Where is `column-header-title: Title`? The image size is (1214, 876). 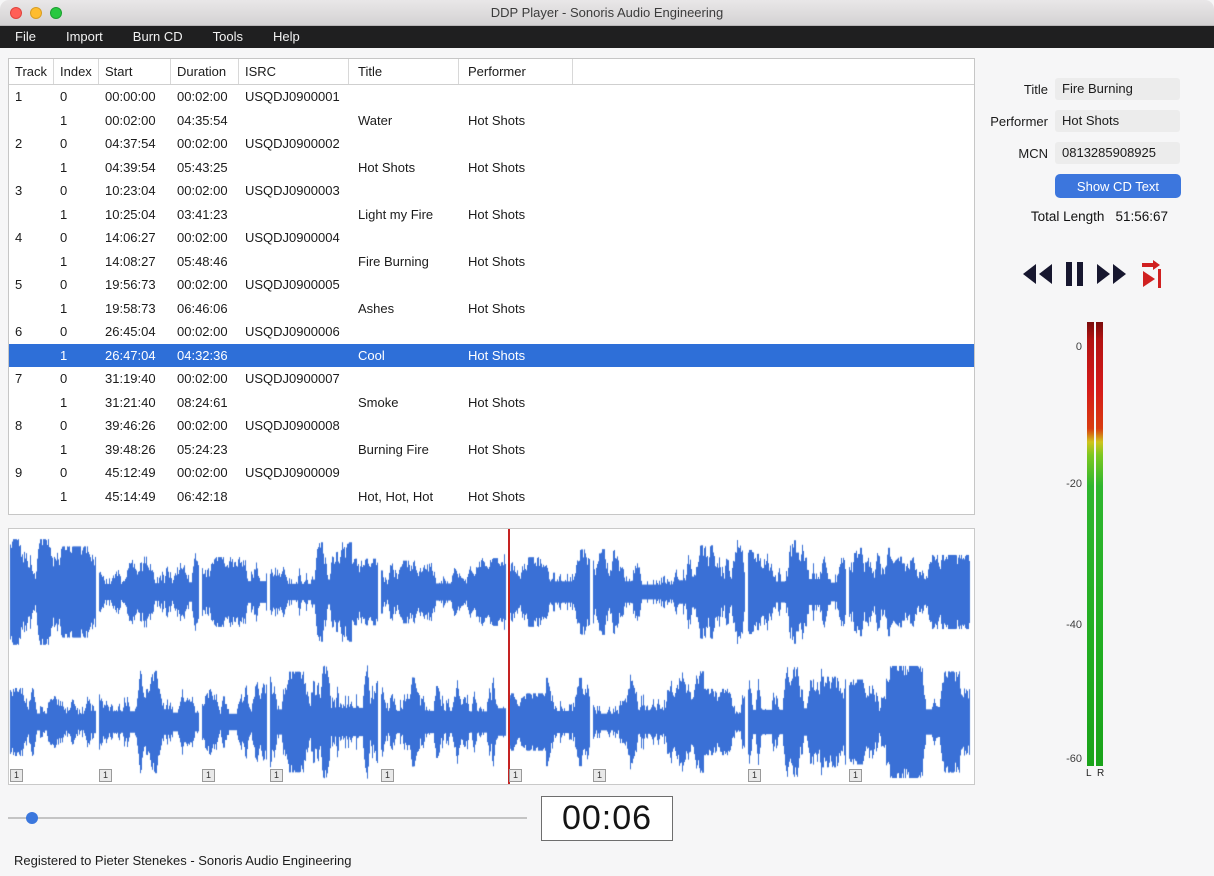
column-header-title: Title is located at coordinates (404, 71).